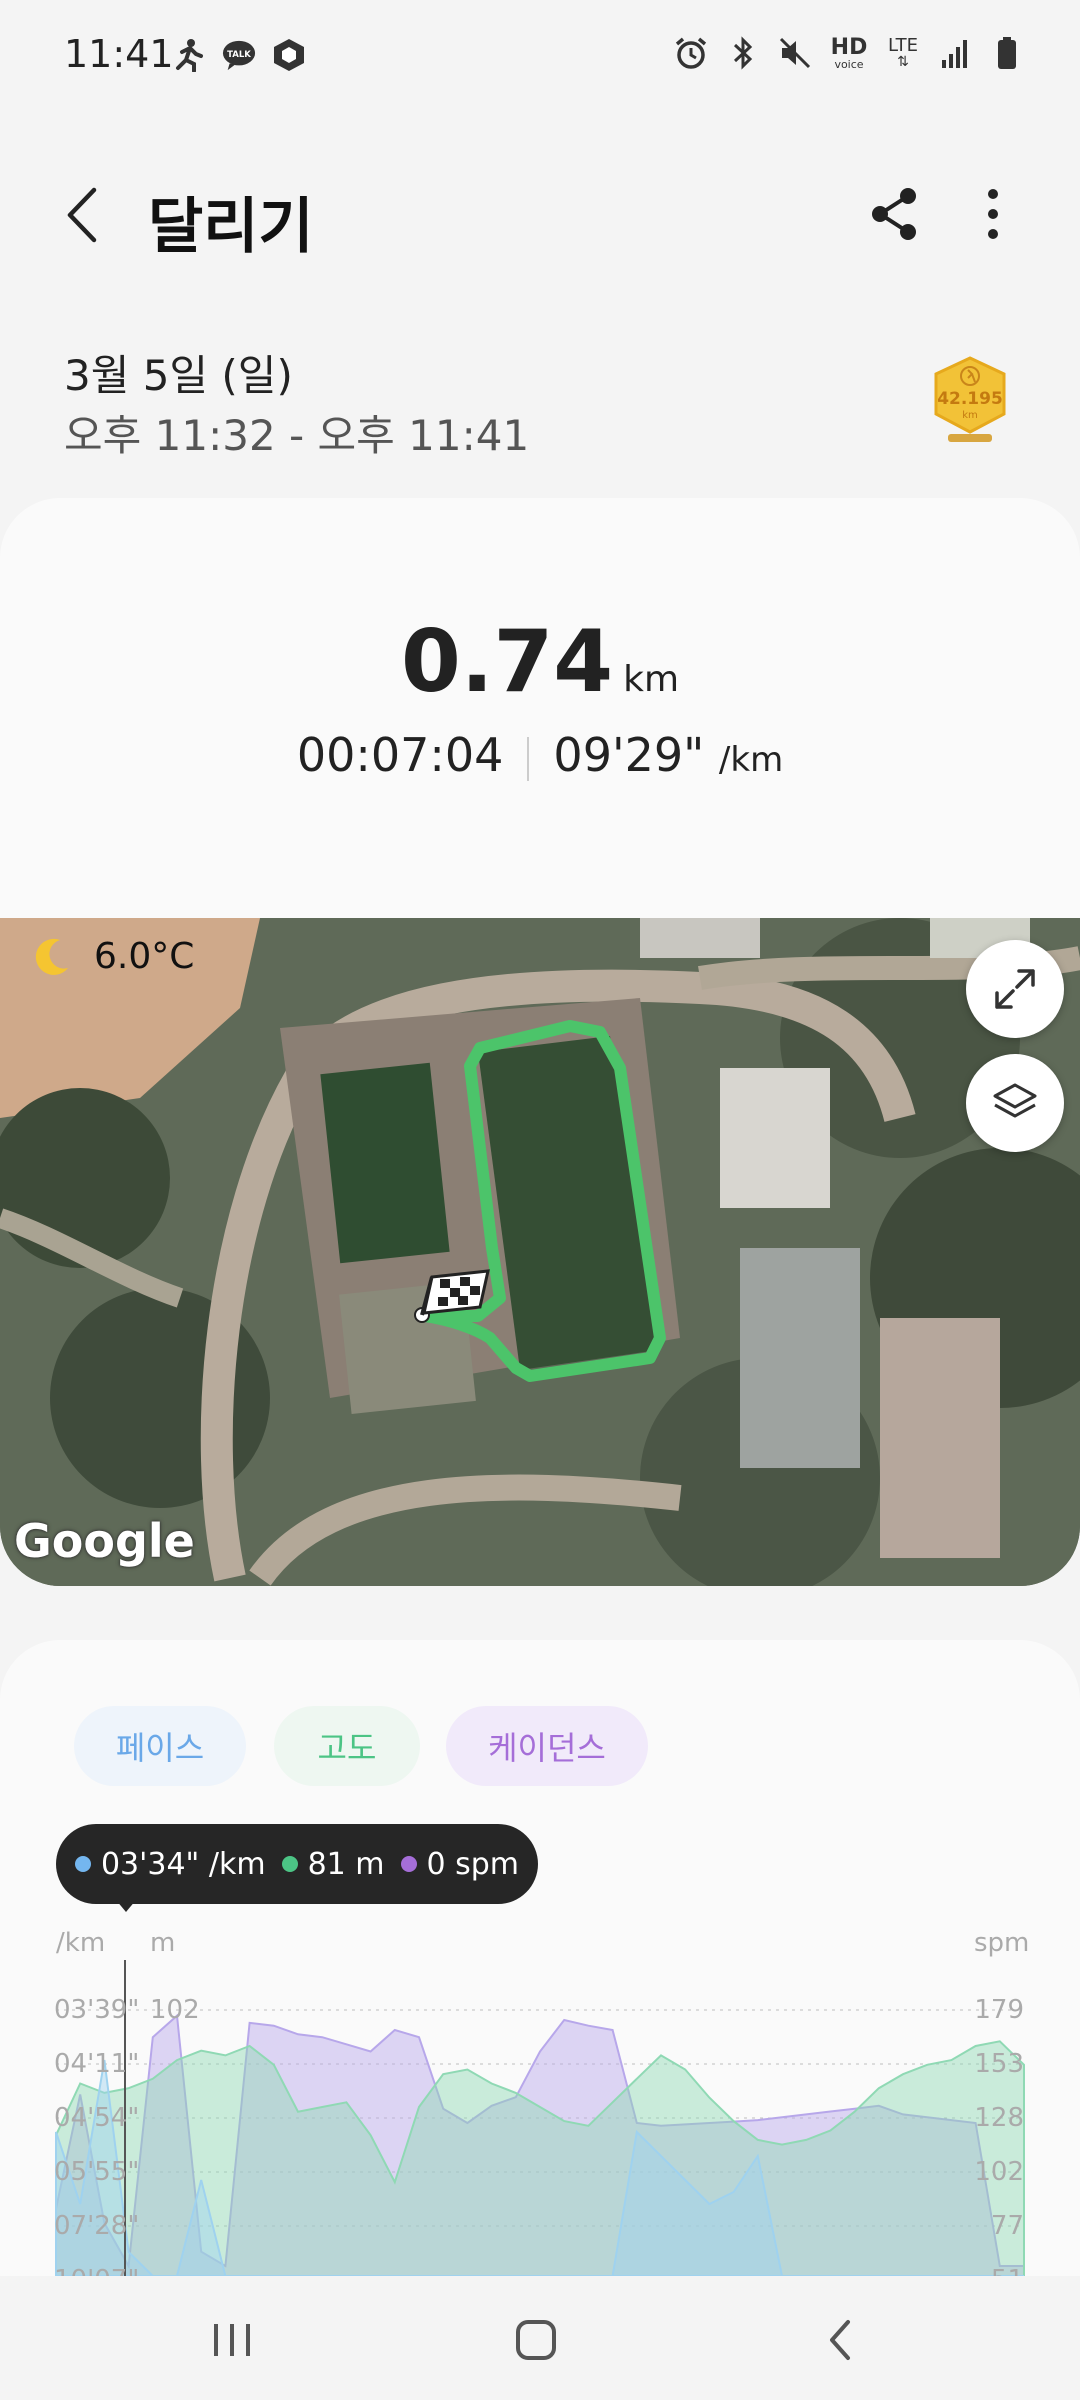 This screenshot has height=2400, width=1080. What do you see at coordinates (144, 956) in the screenshot?
I see `temperature-text: 6.0°C` at bounding box center [144, 956].